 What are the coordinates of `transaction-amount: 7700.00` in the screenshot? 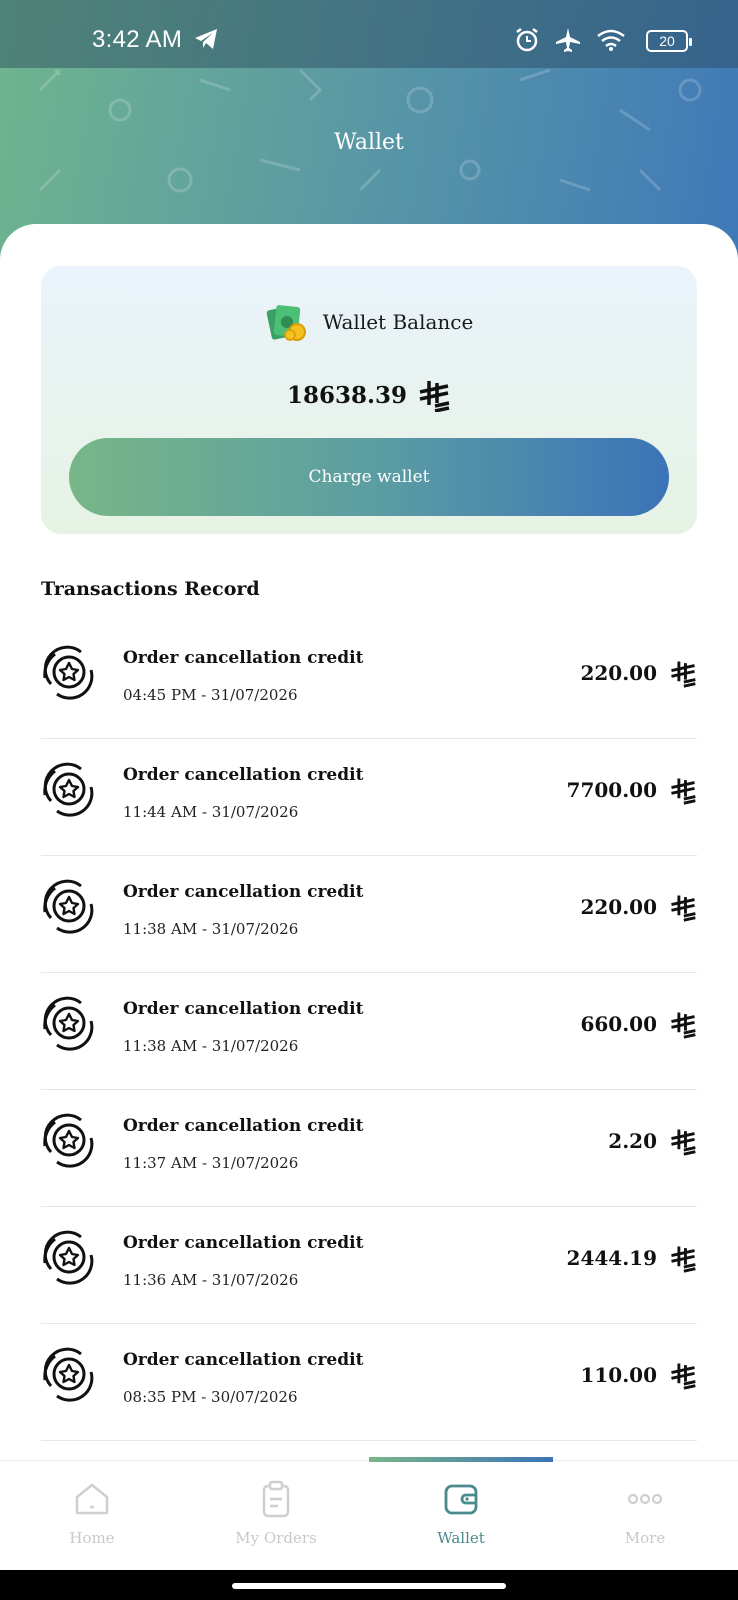 It's located at (611, 790).